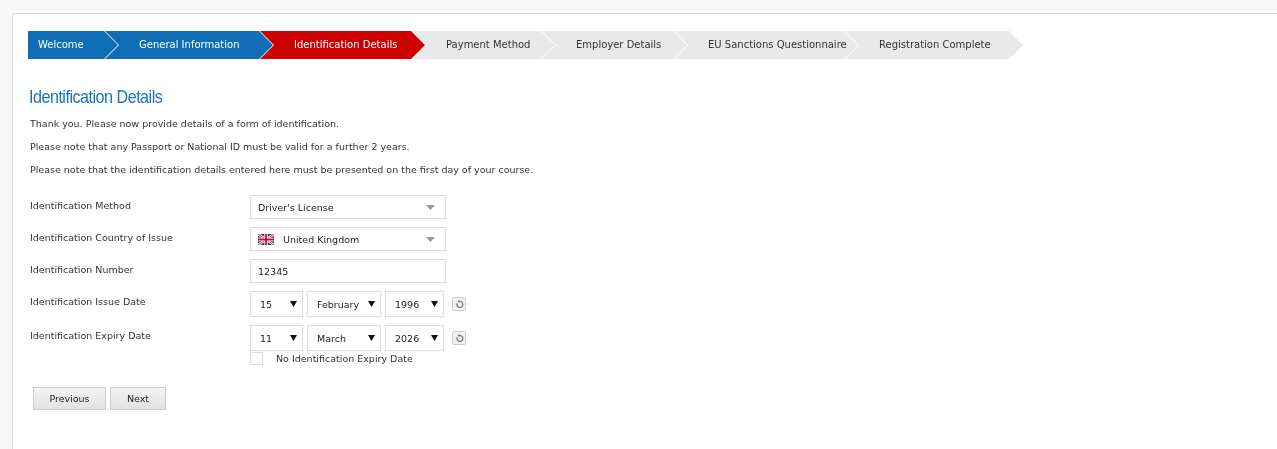 The image size is (1277, 449). What do you see at coordinates (414, 338) in the screenshot?
I see `year-dropdown: 2026` at bounding box center [414, 338].